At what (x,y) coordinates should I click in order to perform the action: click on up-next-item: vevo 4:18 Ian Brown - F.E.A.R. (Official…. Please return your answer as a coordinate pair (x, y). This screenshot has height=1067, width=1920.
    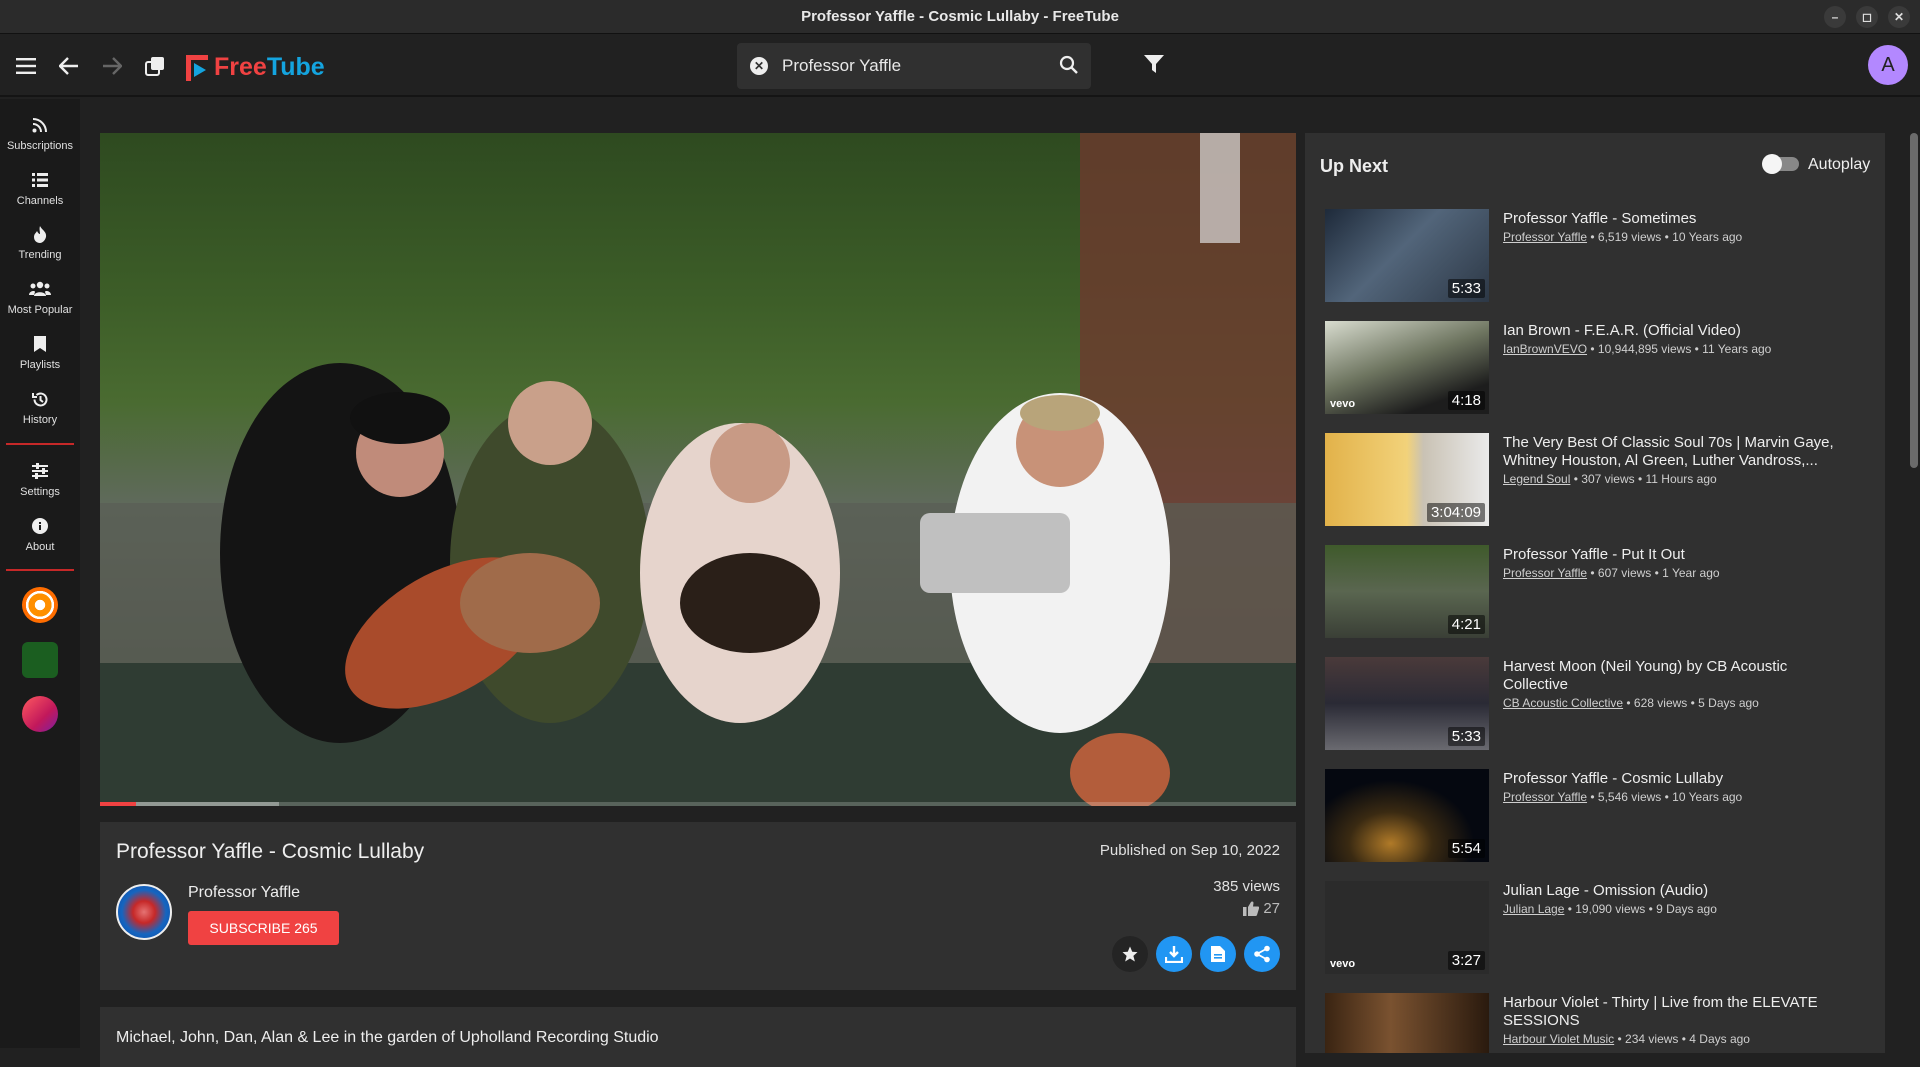
    Looking at the image, I should click on (1595, 368).